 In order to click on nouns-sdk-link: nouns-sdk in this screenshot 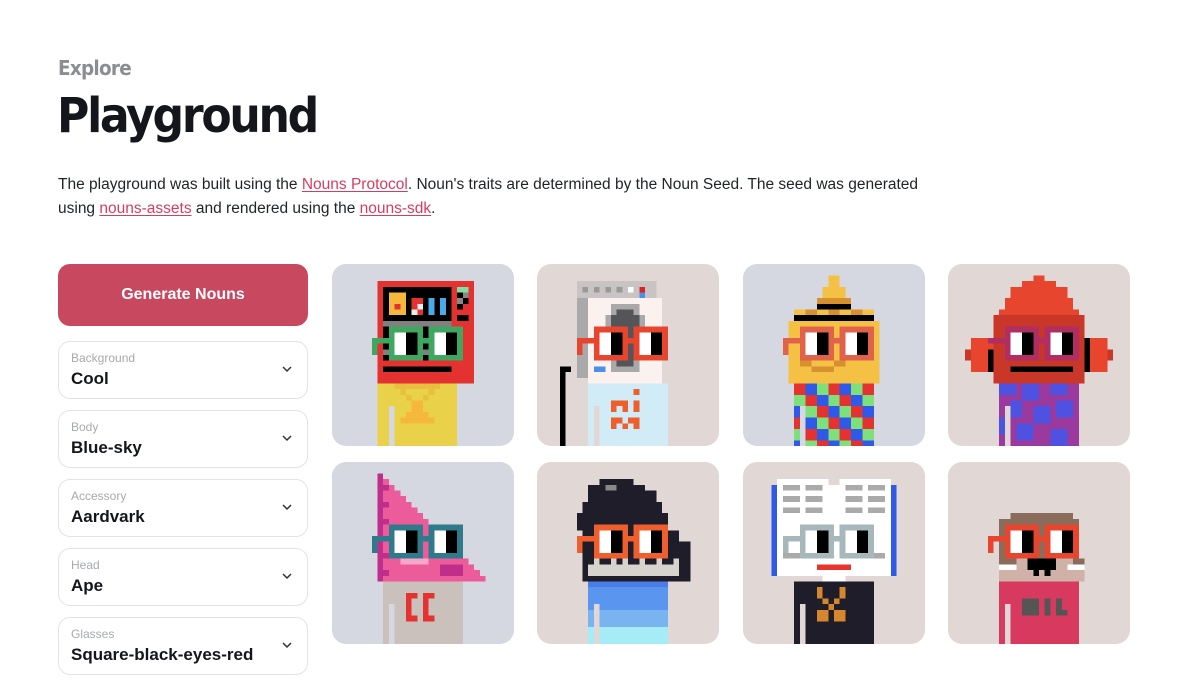, I will do `click(396, 208)`.